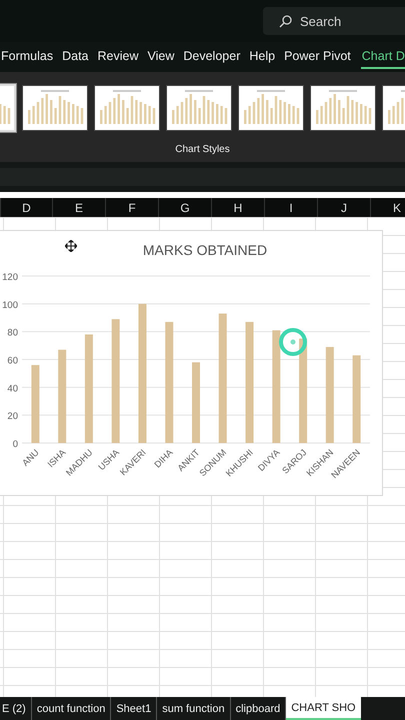  What do you see at coordinates (194, 708) in the screenshot?
I see `sheet-tab: sum function` at bounding box center [194, 708].